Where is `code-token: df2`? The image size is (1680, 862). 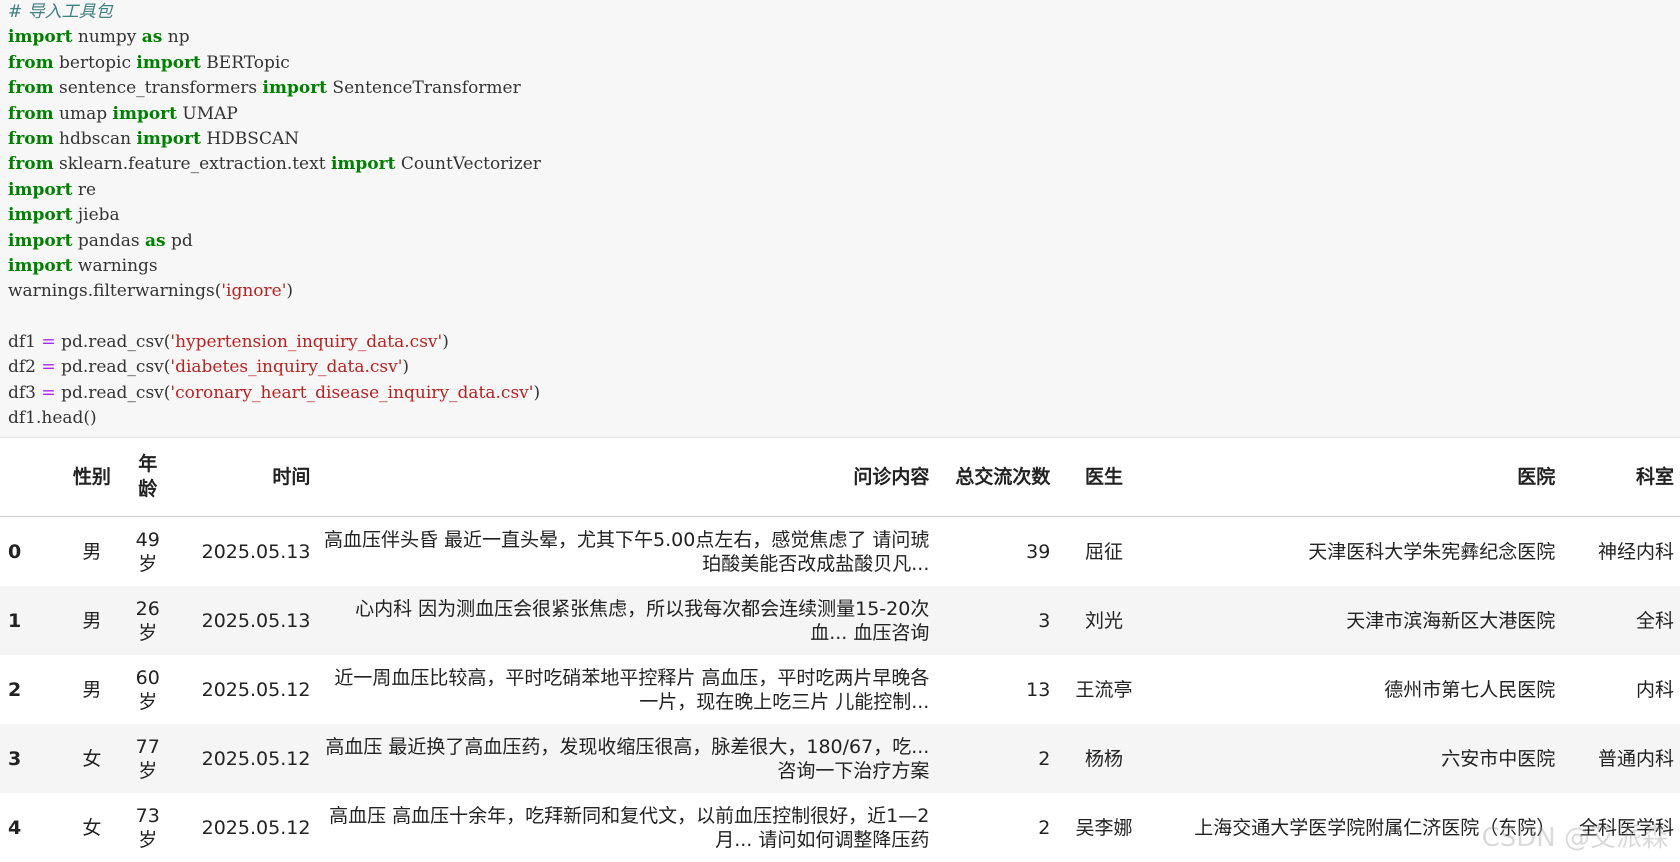
code-token: df2 is located at coordinates (22, 367).